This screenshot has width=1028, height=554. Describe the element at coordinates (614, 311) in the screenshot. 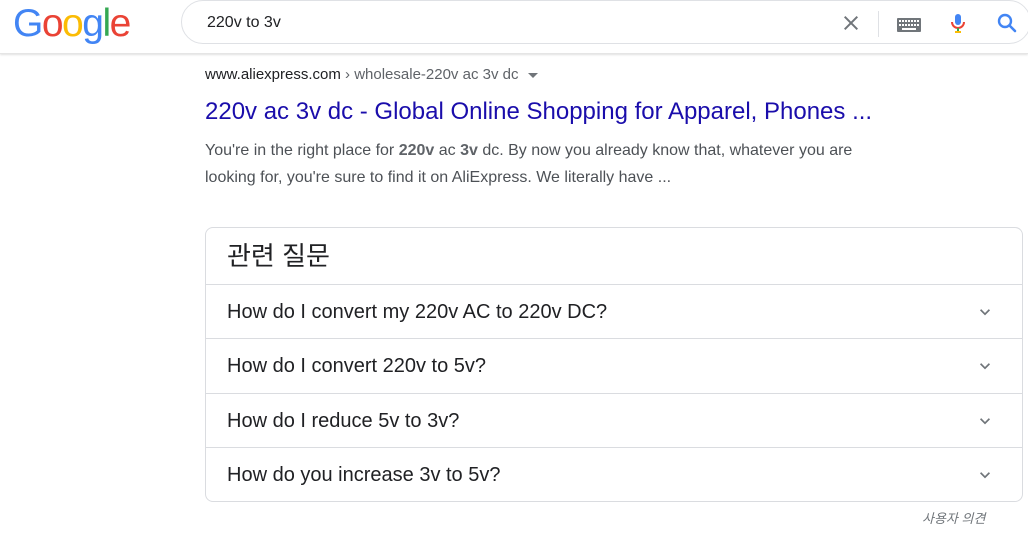

I see `question-row: How do I convert my 220v AC to 220v DC?` at that location.